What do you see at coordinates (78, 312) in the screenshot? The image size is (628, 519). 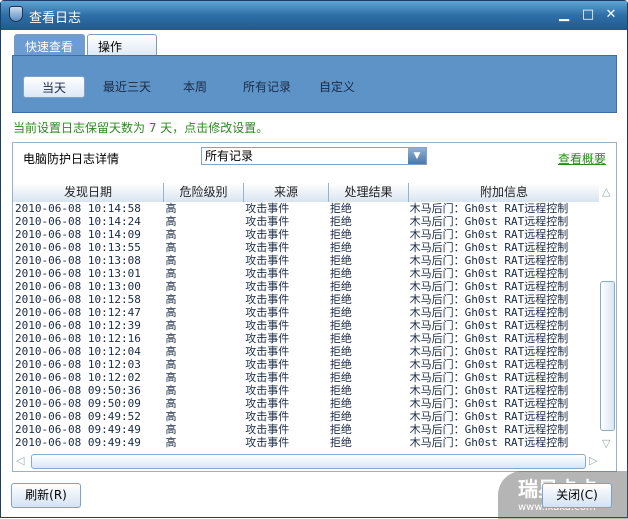 I see `table-cell: 2010-06-08 10:12:47` at bounding box center [78, 312].